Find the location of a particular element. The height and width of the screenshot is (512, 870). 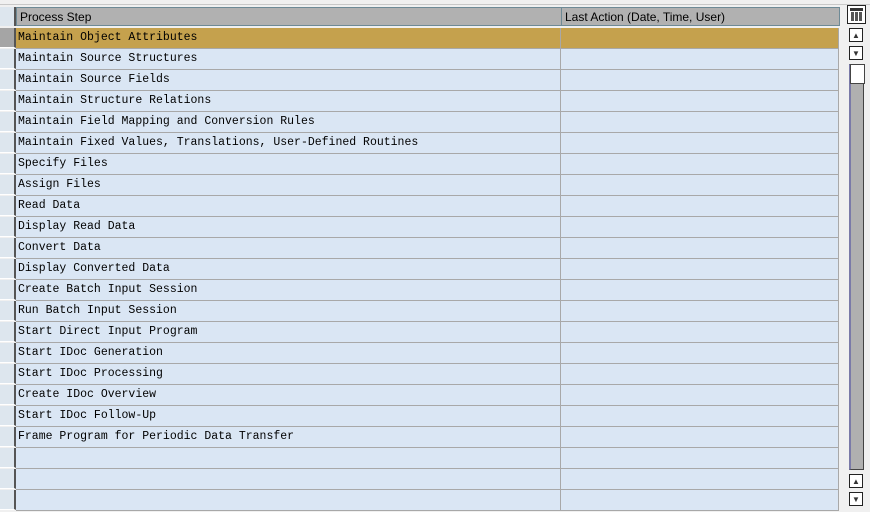

table-row: Maintain Structure Relations is located at coordinates (420, 101).